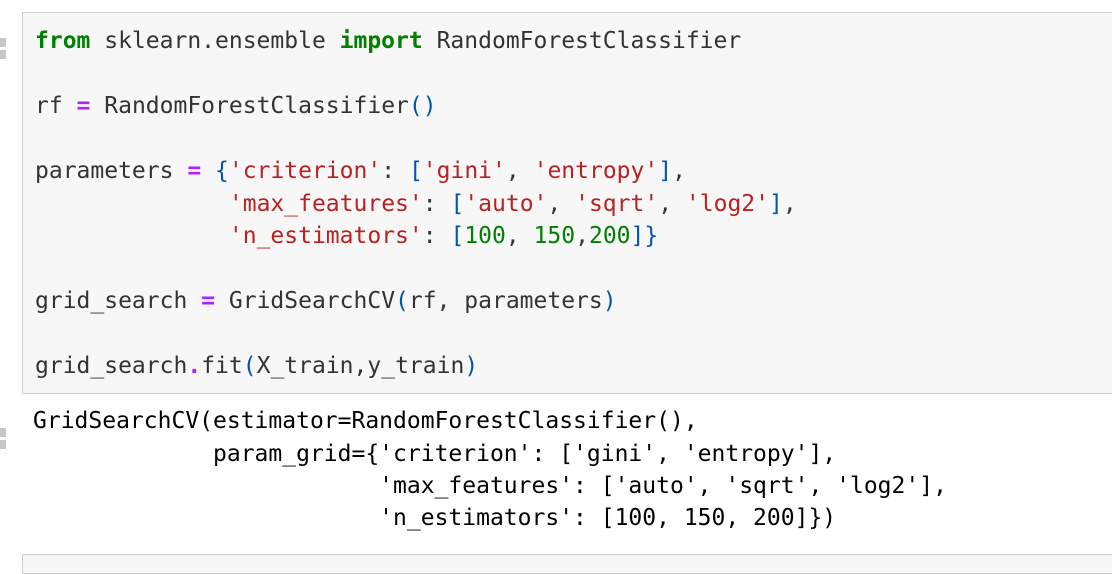 Image resolution: width=1112 pixels, height=574 pixels. I want to click on value-auto: 'auto', so click(506, 204).